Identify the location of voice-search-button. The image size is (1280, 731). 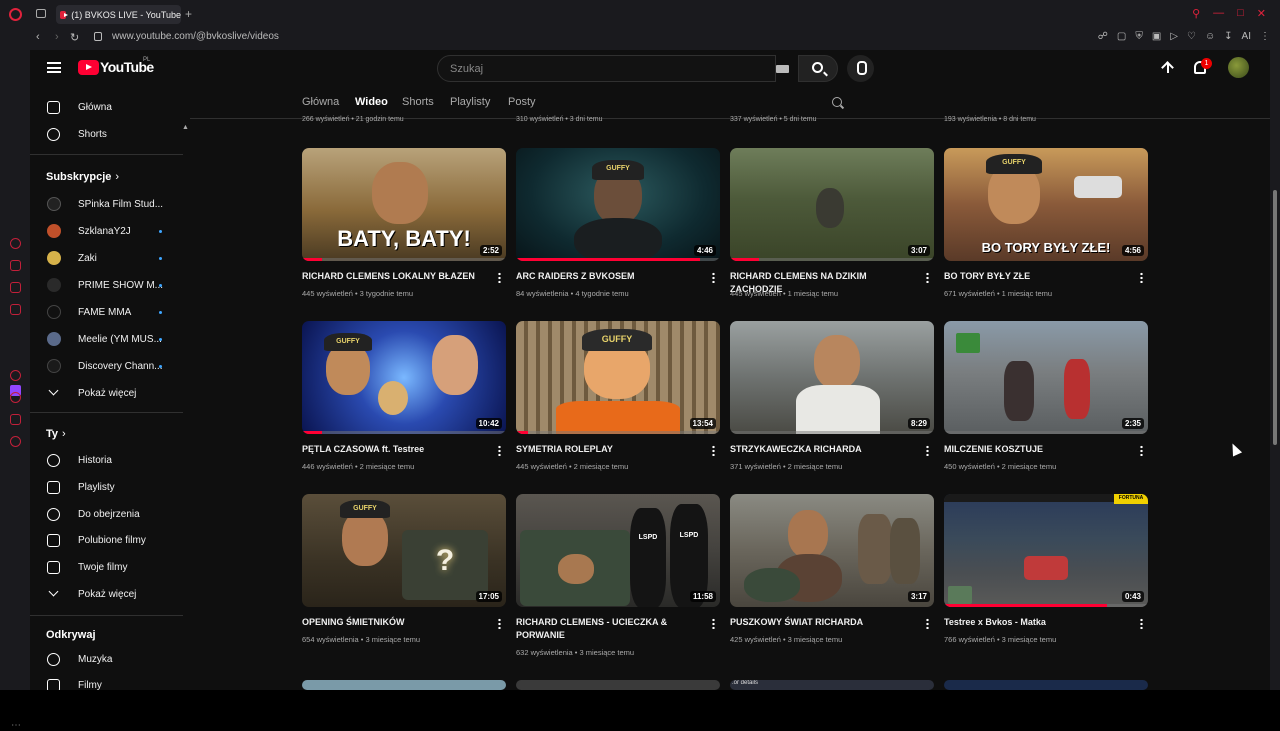
(860, 68).